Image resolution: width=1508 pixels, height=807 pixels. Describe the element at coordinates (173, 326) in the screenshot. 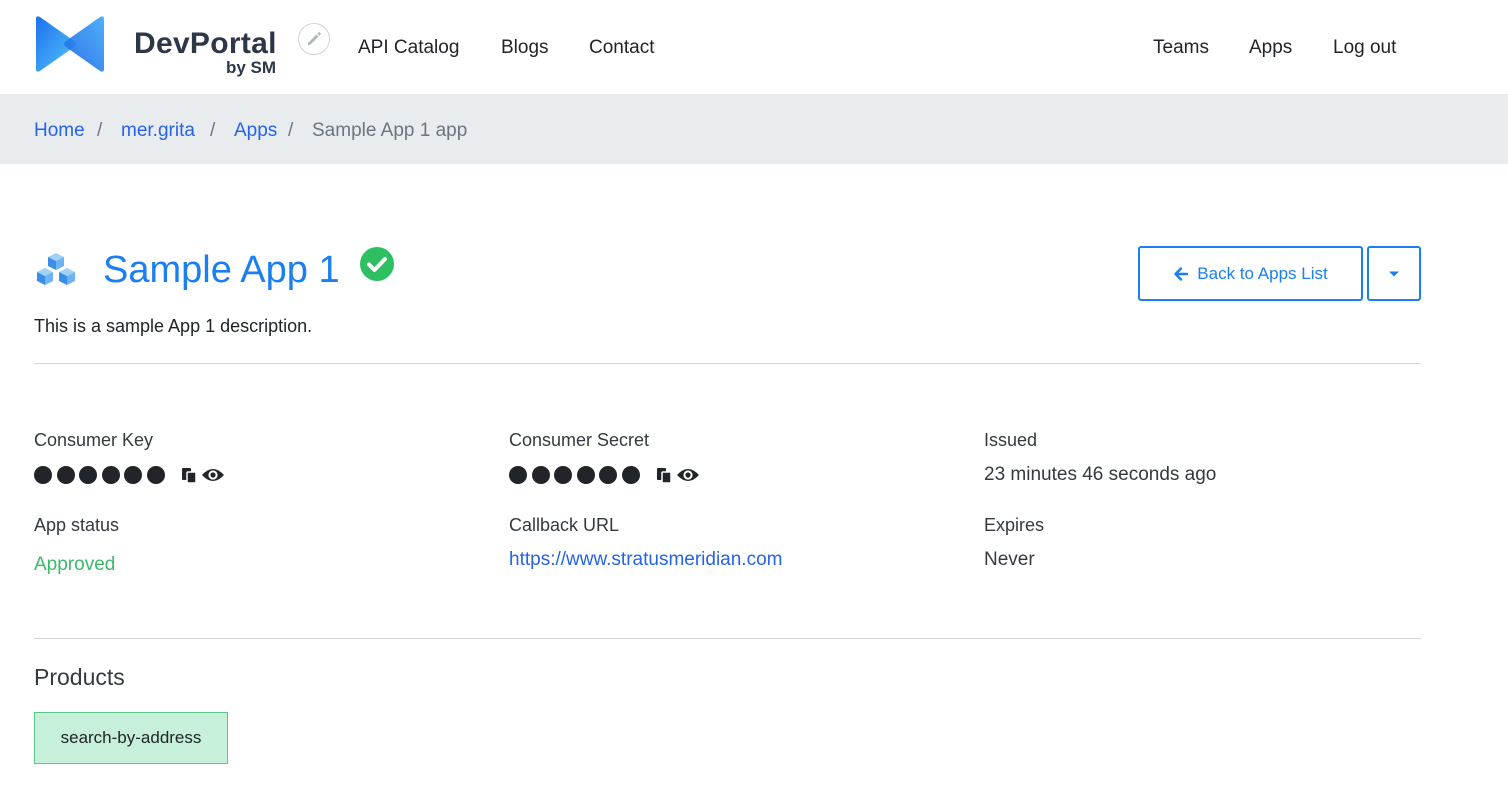

I see `app-description: This is a sample App 1 description.` at that location.